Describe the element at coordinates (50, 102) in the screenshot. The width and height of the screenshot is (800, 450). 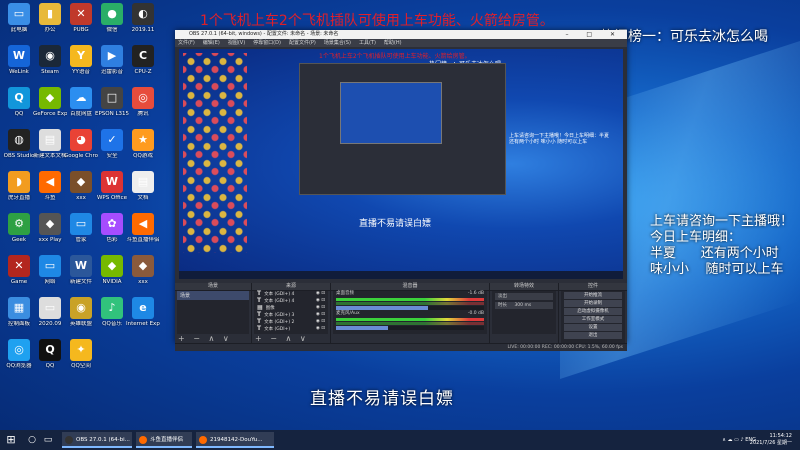
I see `desktop-icon: ◆ GeForce Experience` at that location.